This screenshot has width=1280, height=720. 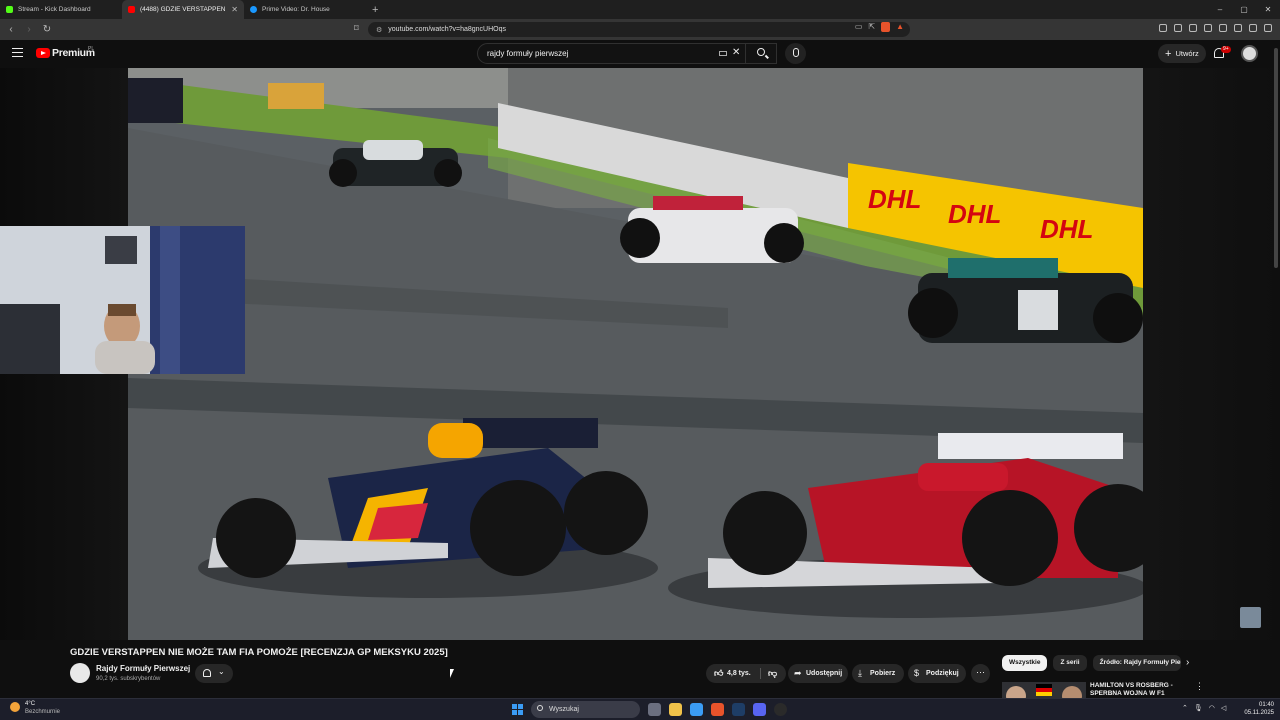 I want to click on chip-all: Wszystkie, so click(x=1025, y=663).